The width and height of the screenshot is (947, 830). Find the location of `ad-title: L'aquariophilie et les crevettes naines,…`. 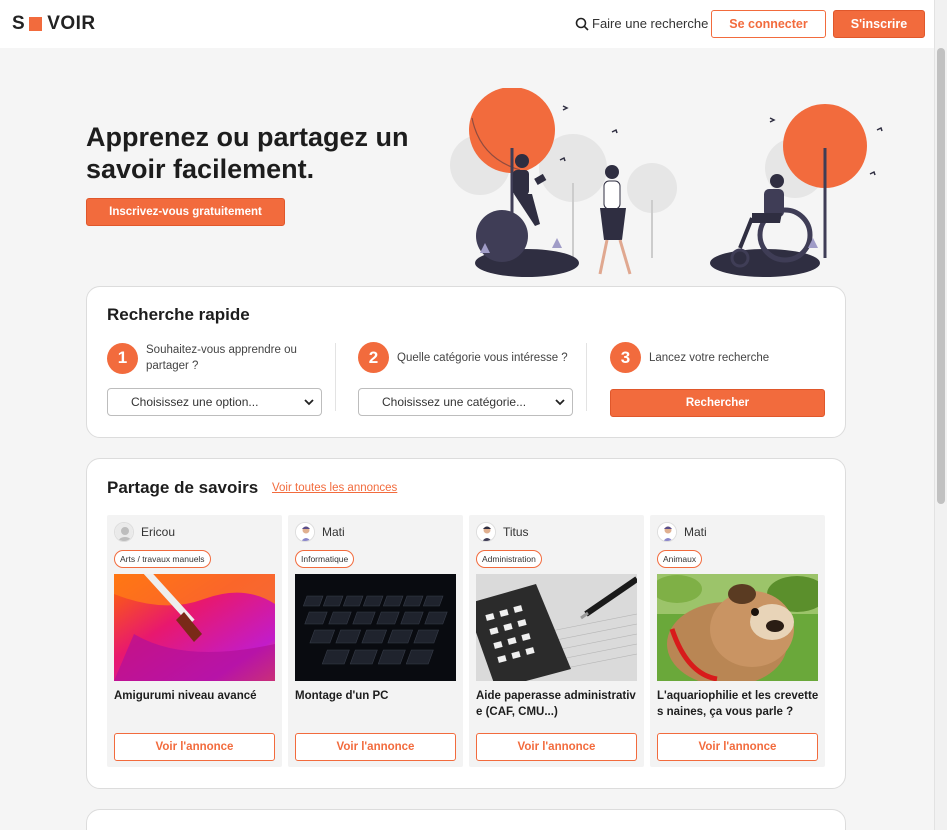

ad-title: L'aquariophilie et les crevettes naines,… is located at coordinates (738, 704).